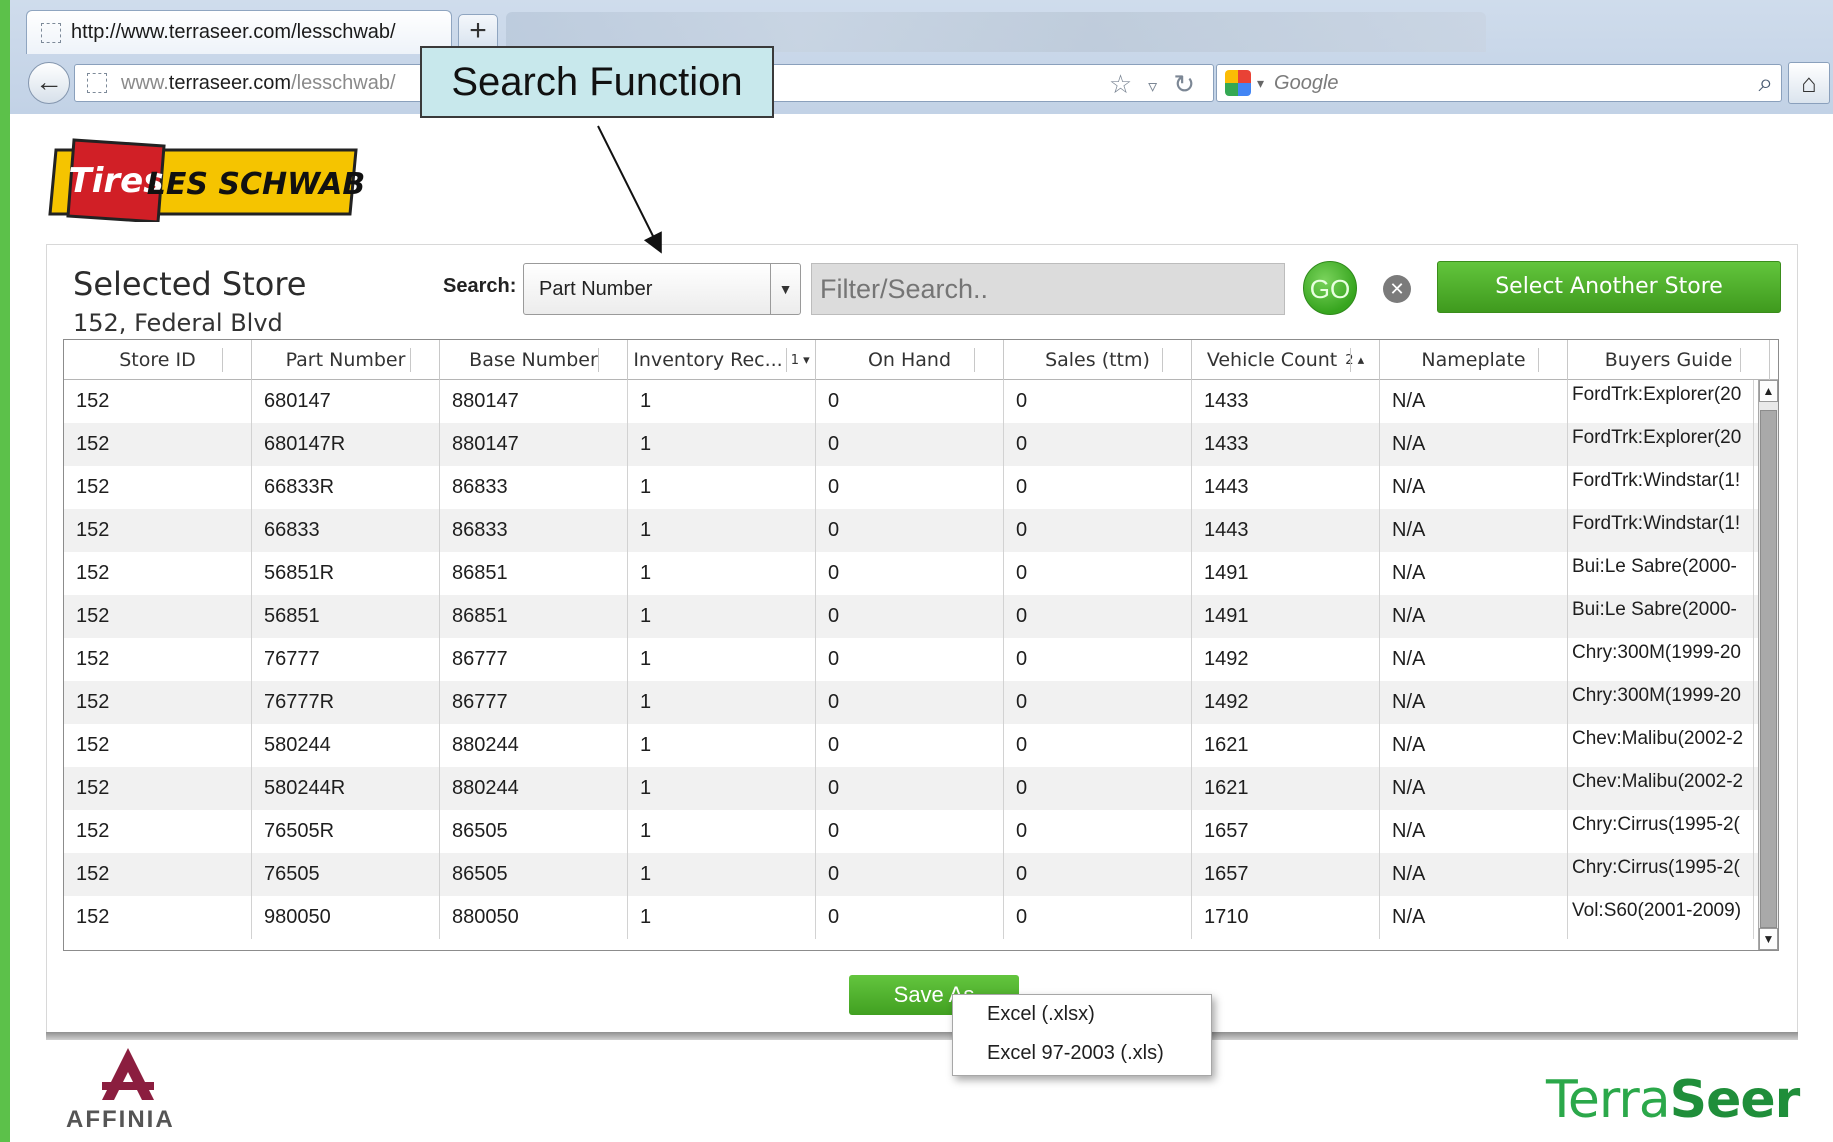  Describe the element at coordinates (1184, 86) in the screenshot. I see `reload-icon: ↻` at that location.